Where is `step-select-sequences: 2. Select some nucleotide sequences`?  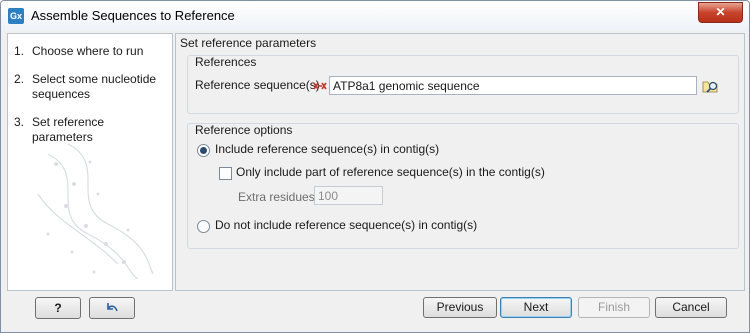
step-select-sequences: 2. Select some nucleotide sequences is located at coordinates (91, 87).